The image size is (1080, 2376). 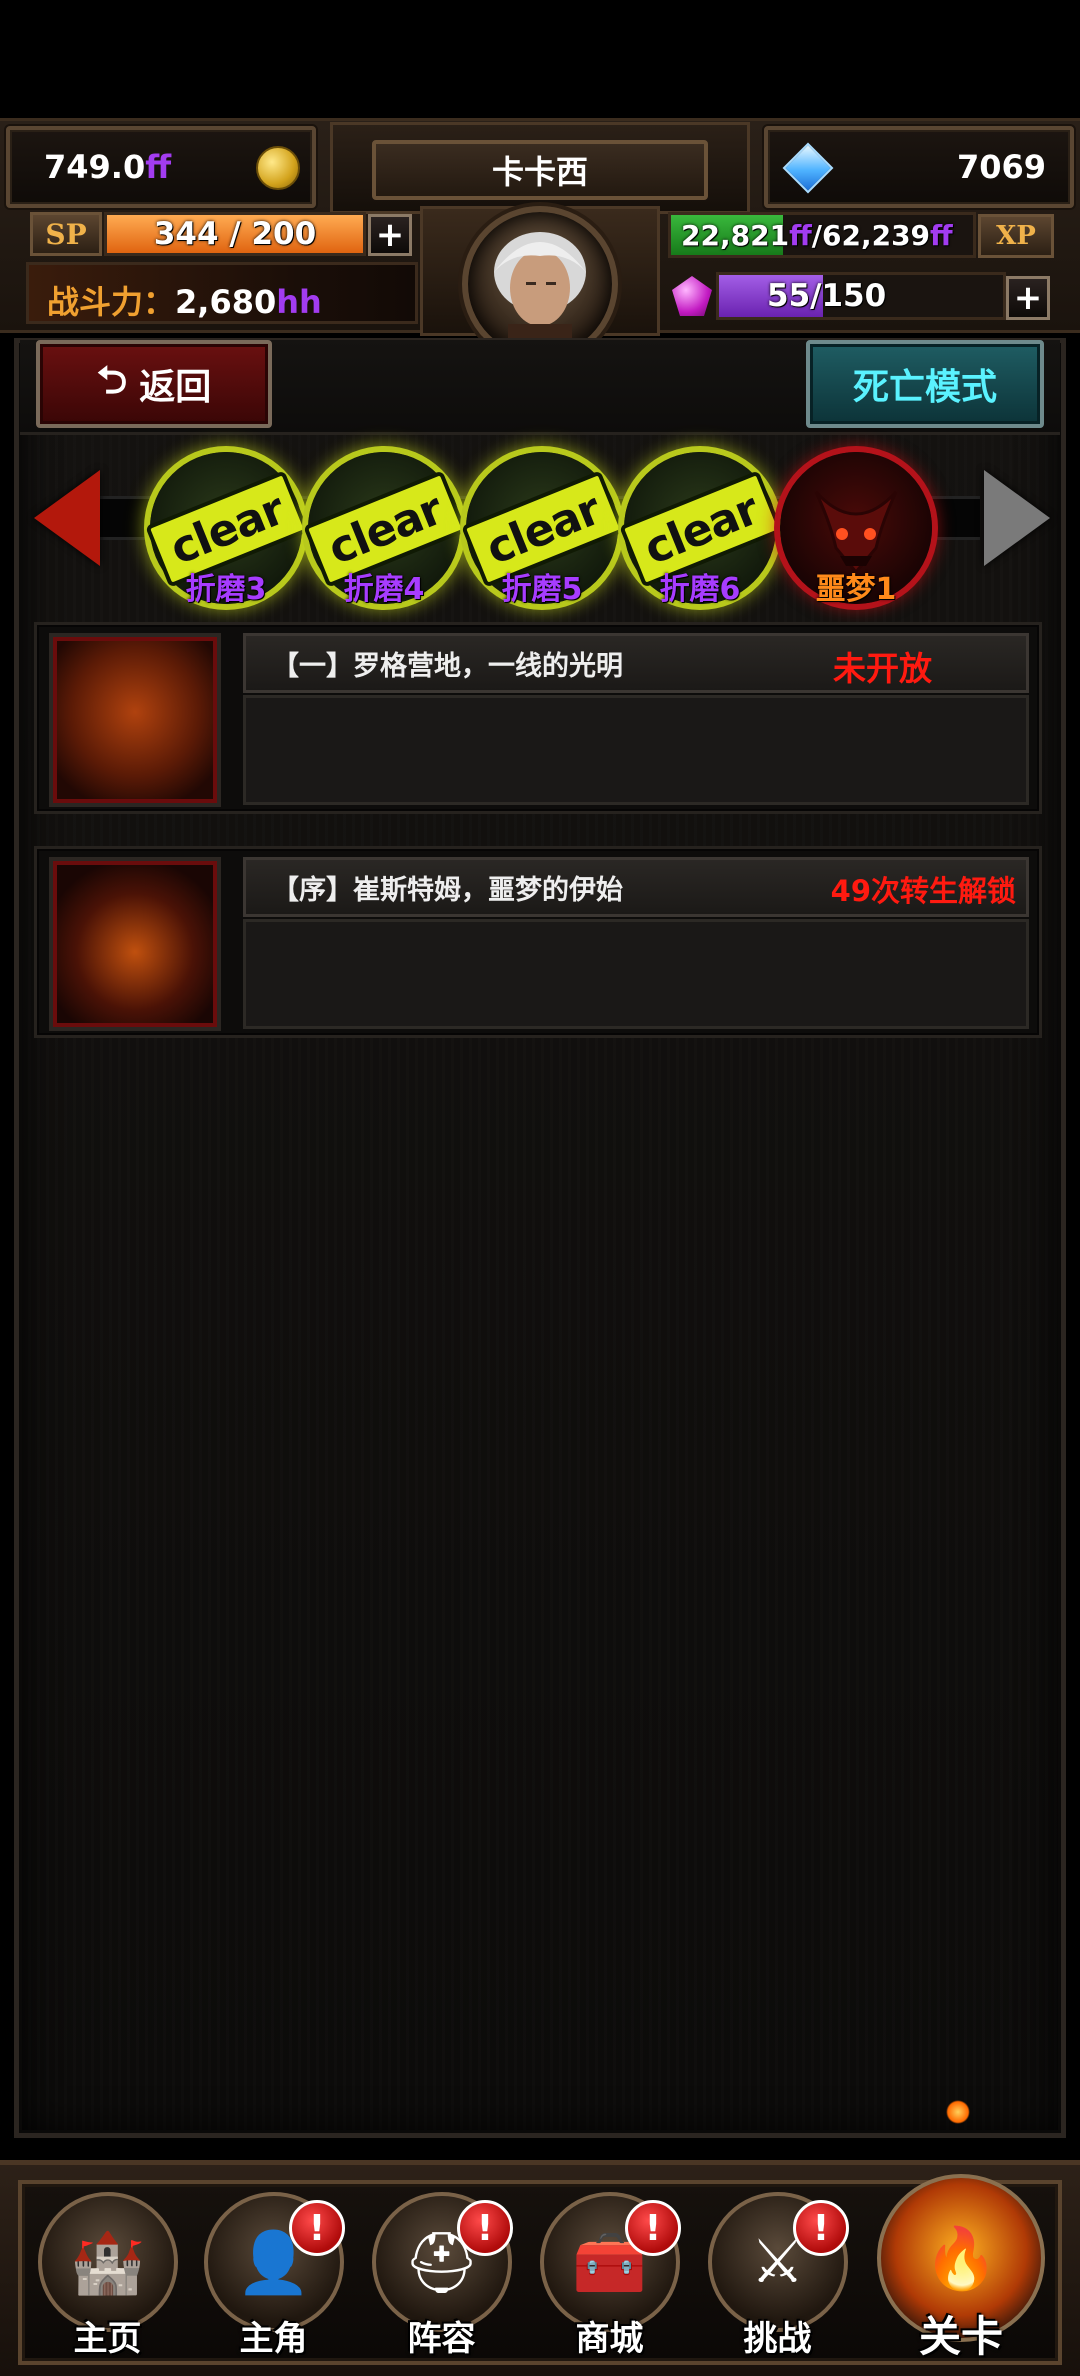 What do you see at coordinates (95, 167) in the screenshot?
I see `gold-value: 749.0` at bounding box center [95, 167].